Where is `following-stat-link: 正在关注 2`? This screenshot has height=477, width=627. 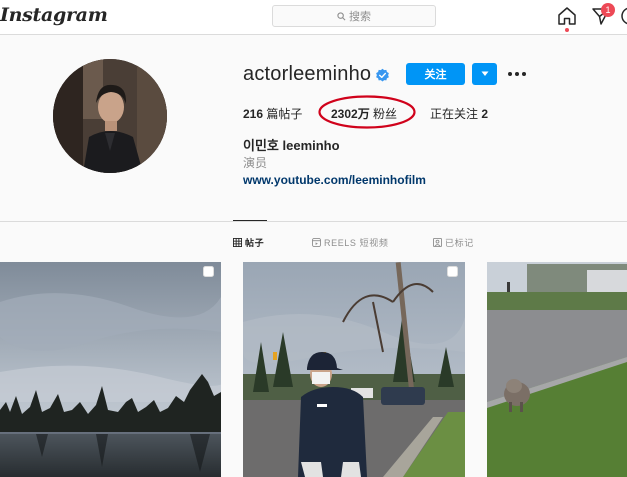
following-stat-link: 正在关注 2 is located at coordinates (459, 113).